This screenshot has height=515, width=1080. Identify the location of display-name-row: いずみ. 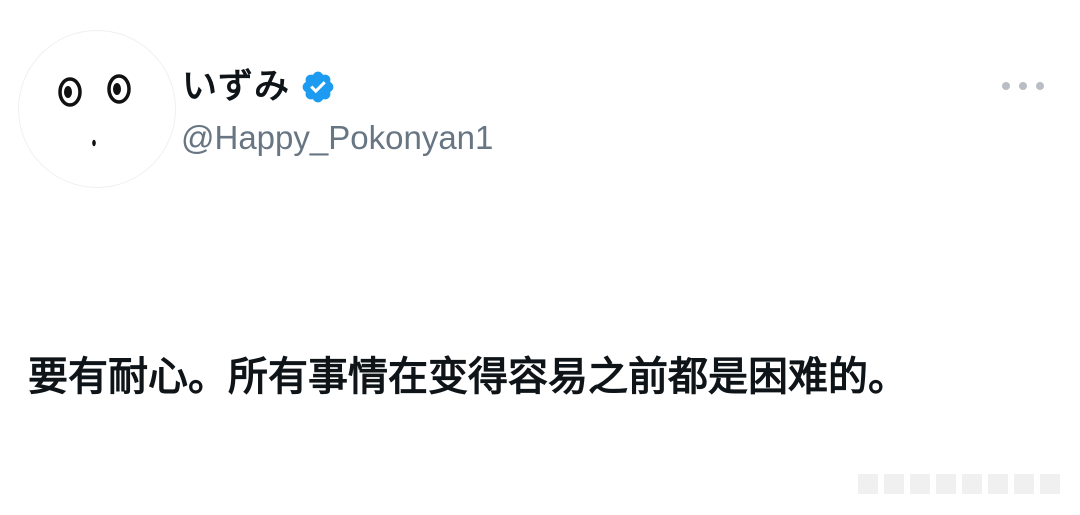
(259, 87).